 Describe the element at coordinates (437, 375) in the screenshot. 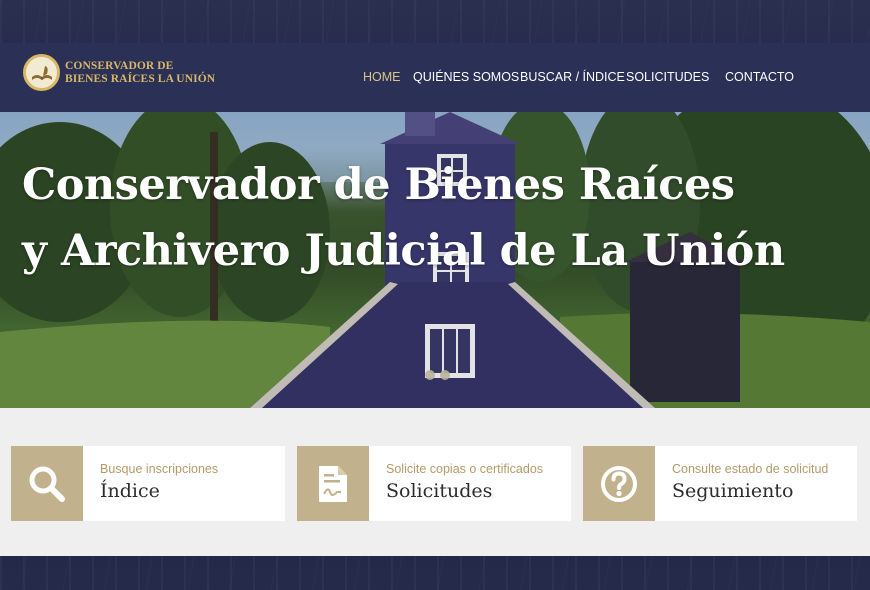

I see `slider-dots` at that location.